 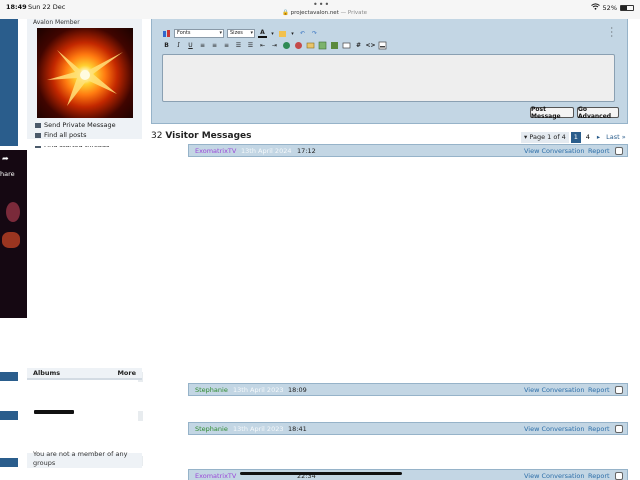 I want to click on indent-icon: ⇥, so click(x=274, y=45).